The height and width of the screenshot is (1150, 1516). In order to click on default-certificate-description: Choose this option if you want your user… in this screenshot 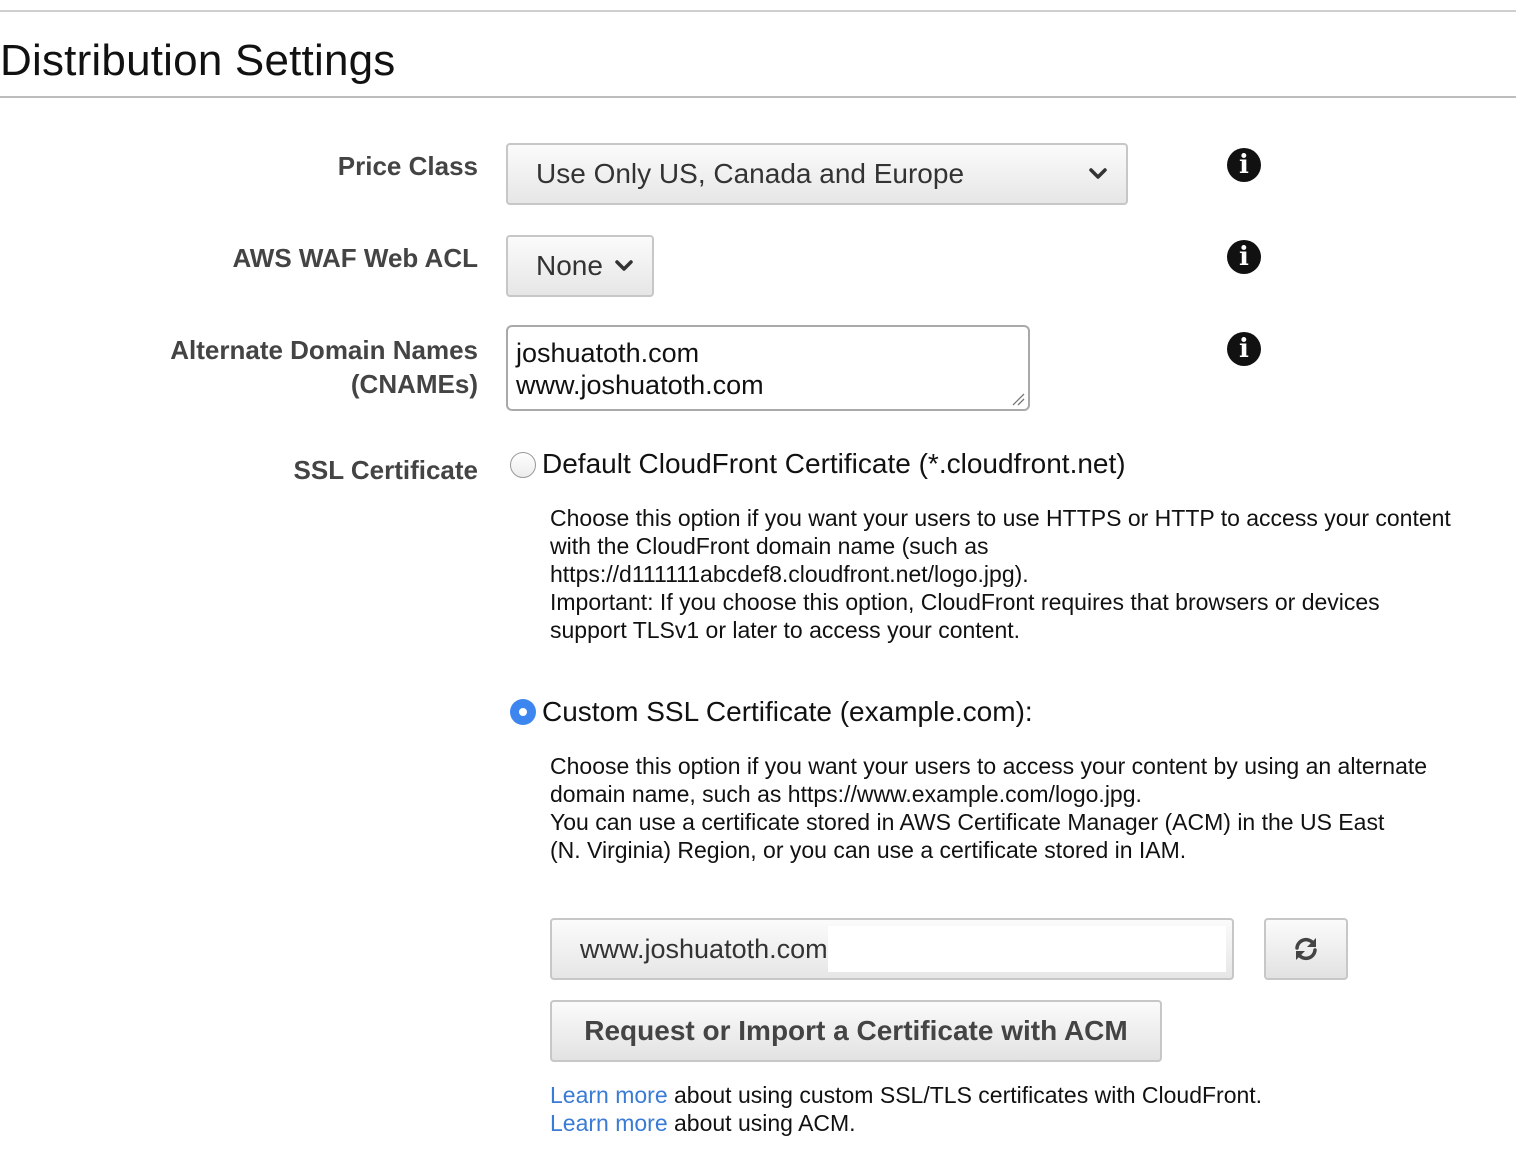, I will do `click(1000, 574)`.